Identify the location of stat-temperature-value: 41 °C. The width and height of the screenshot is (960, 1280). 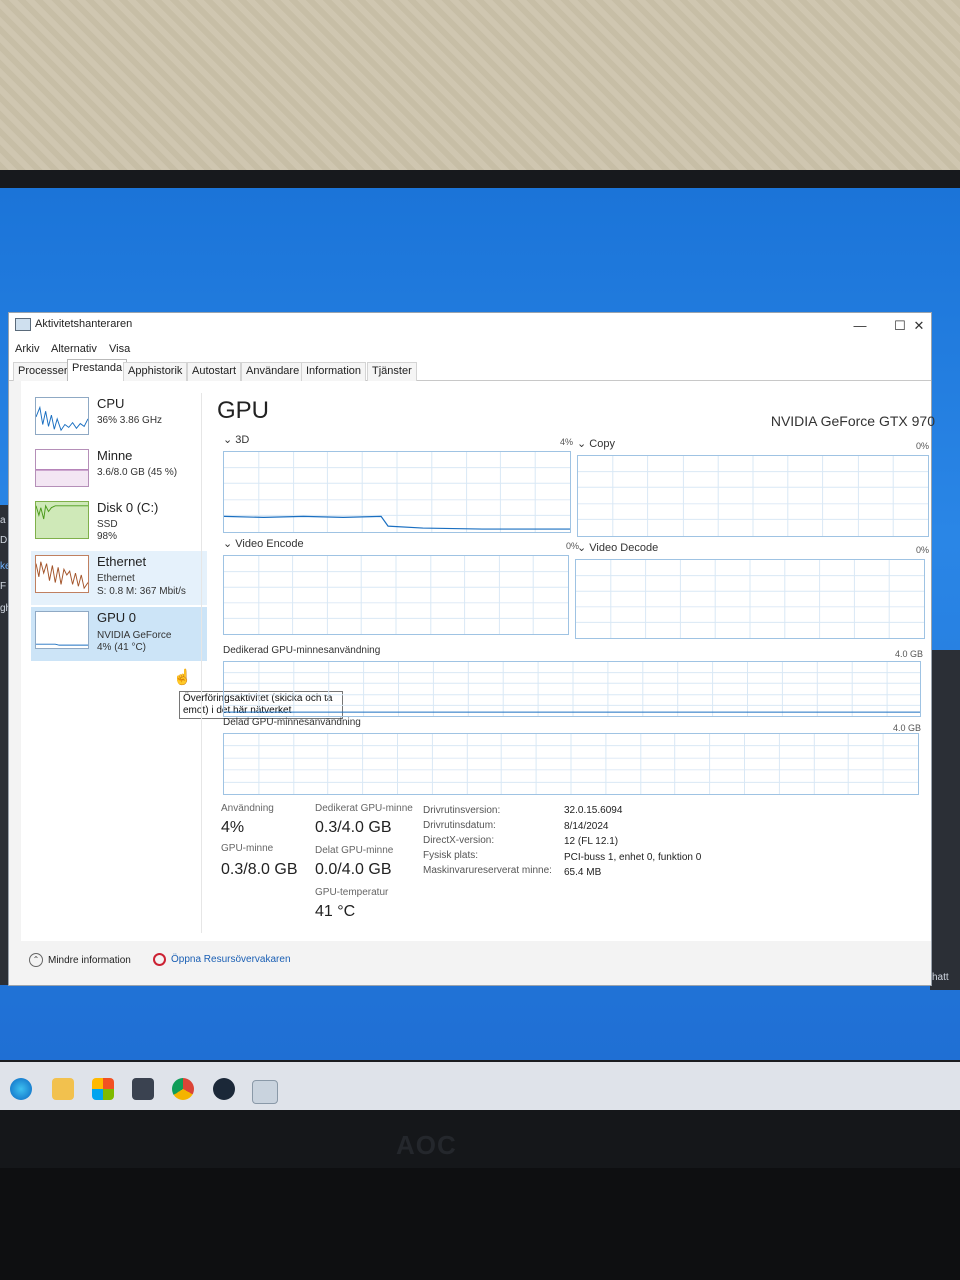
(335, 911).